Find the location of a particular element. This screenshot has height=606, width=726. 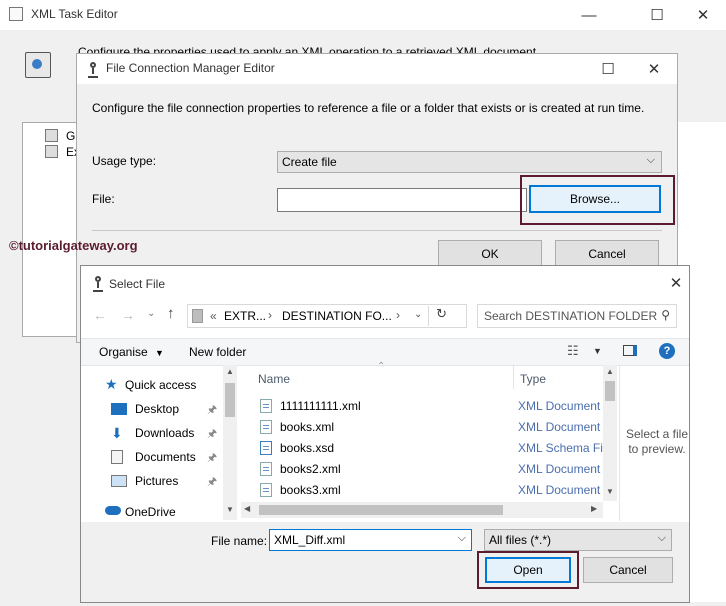

address-bar: « EXTR... › DESTINATION FO... › ⌄ ↻ is located at coordinates (327, 316).